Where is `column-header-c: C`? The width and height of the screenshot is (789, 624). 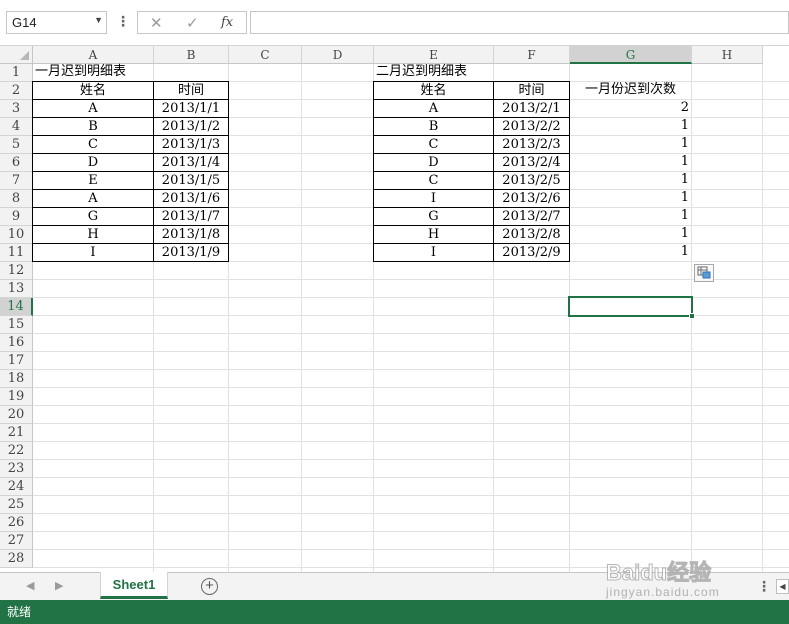 column-header-c: C is located at coordinates (265, 55).